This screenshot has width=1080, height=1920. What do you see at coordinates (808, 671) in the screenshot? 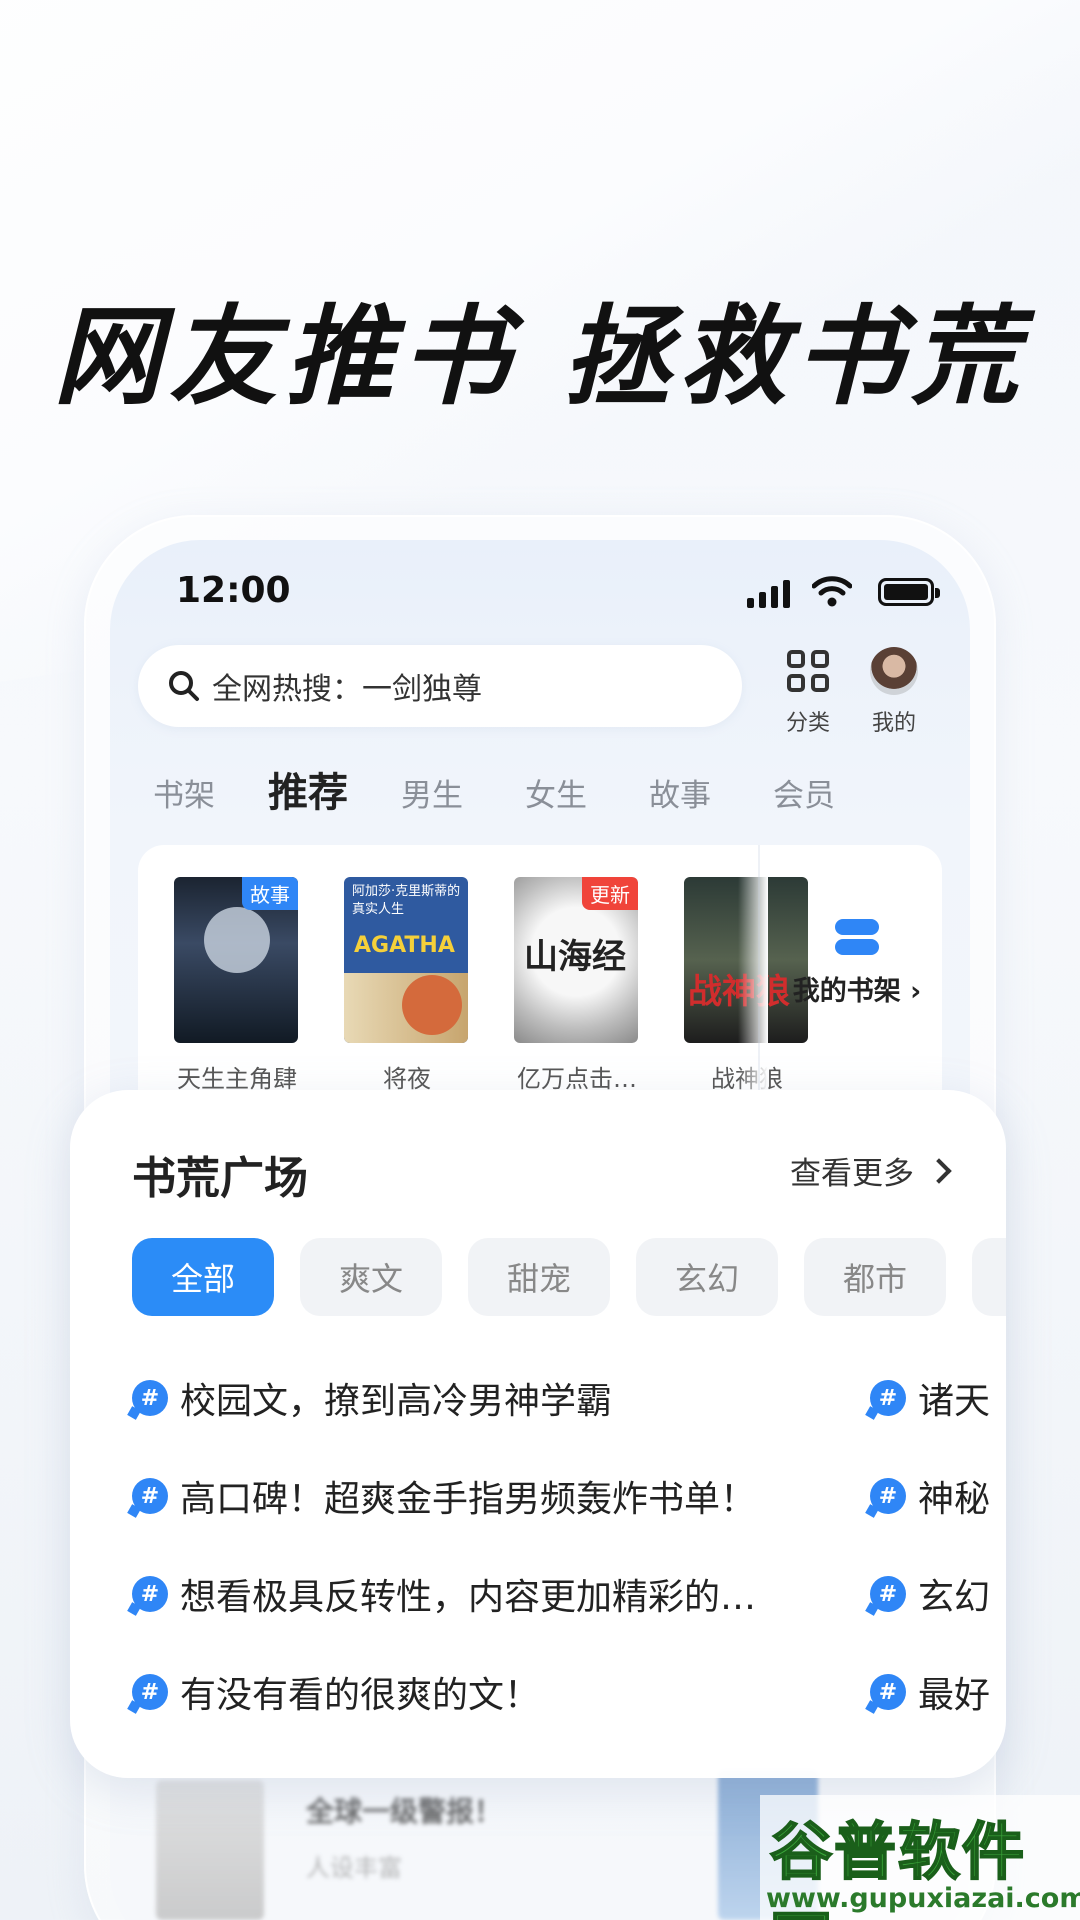
I see `category-grid-icon` at bounding box center [808, 671].